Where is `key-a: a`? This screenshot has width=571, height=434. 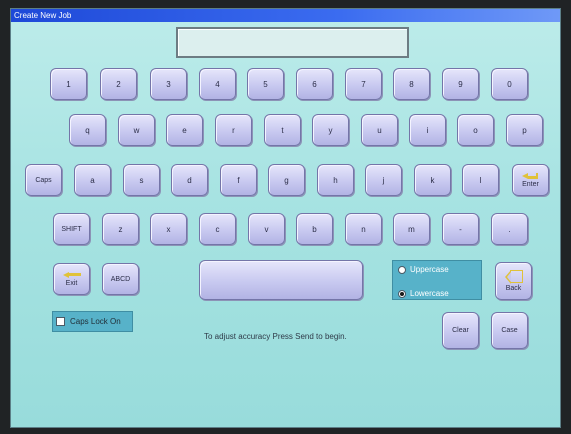 key-a: a is located at coordinates (92, 180).